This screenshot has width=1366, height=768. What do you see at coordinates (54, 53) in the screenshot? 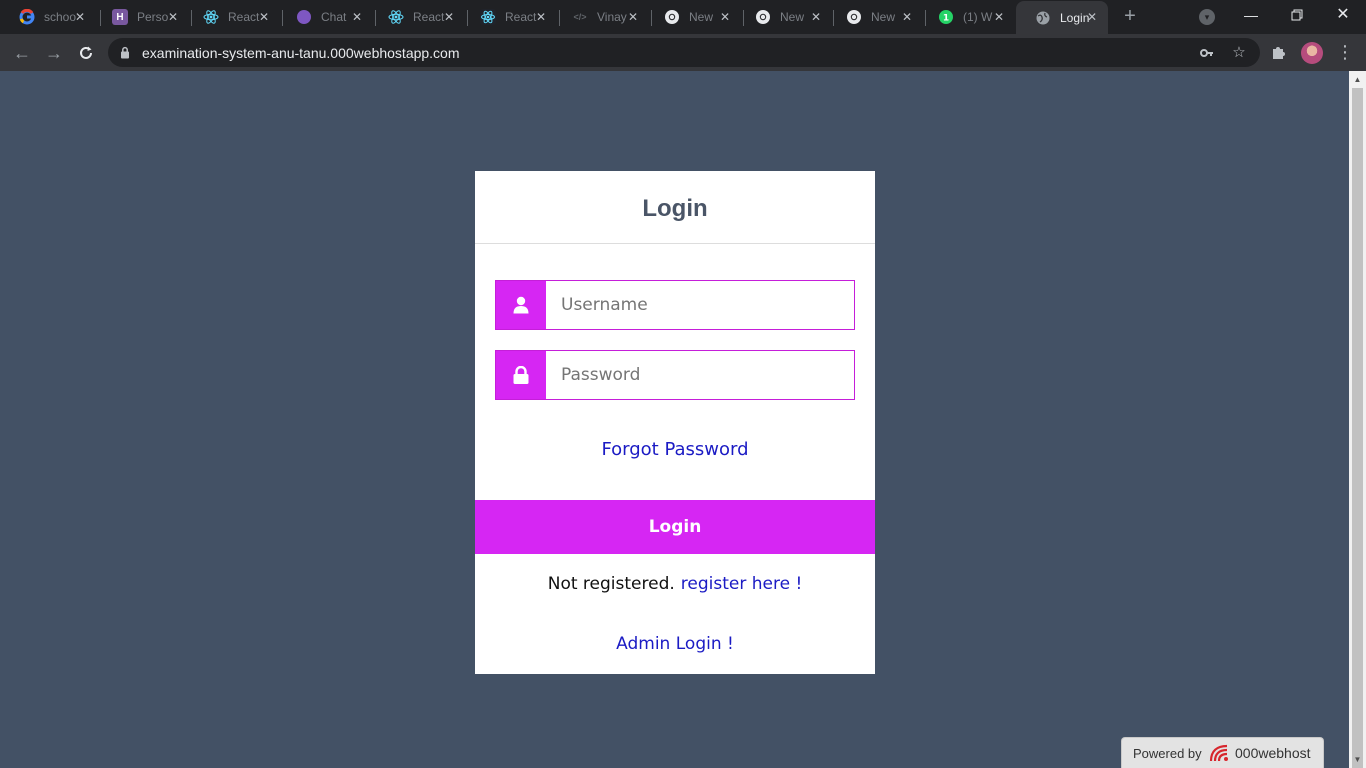
I see `forward-arrow-icon: →` at bounding box center [54, 53].